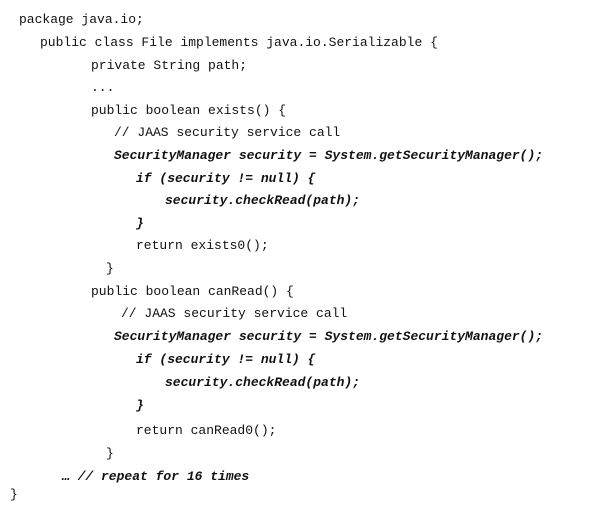 The width and height of the screenshot is (614, 505). I want to click on code-line-exists-method: public boolean exists() {, so click(189, 110).